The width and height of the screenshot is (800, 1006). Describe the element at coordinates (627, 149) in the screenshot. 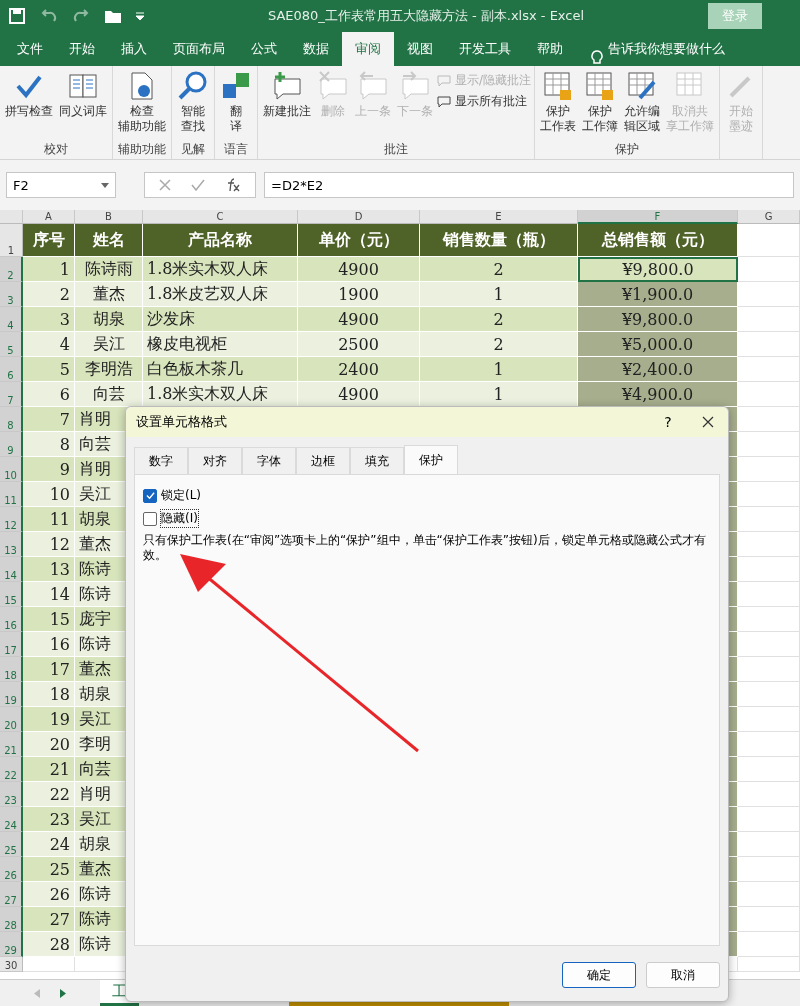

I see `group-label: 保护` at that location.